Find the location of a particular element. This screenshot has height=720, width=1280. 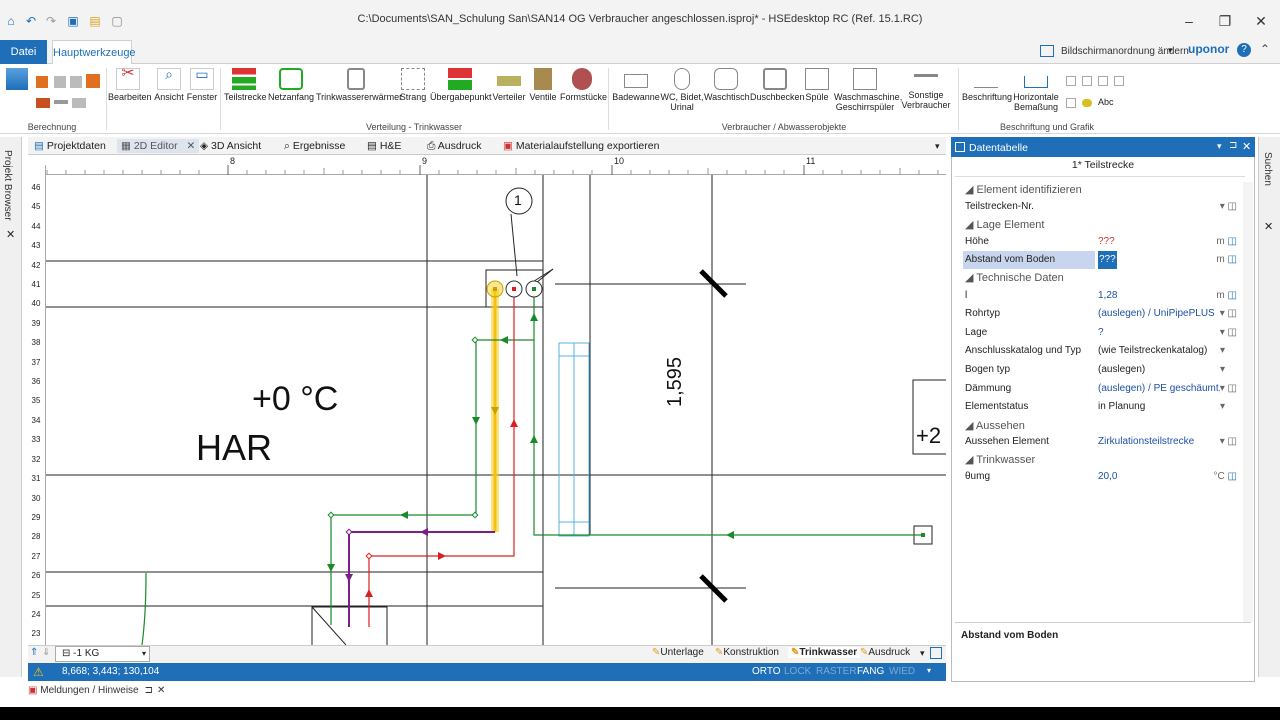

fenster-button: ▭ Fenster is located at coordinates (202, 84).